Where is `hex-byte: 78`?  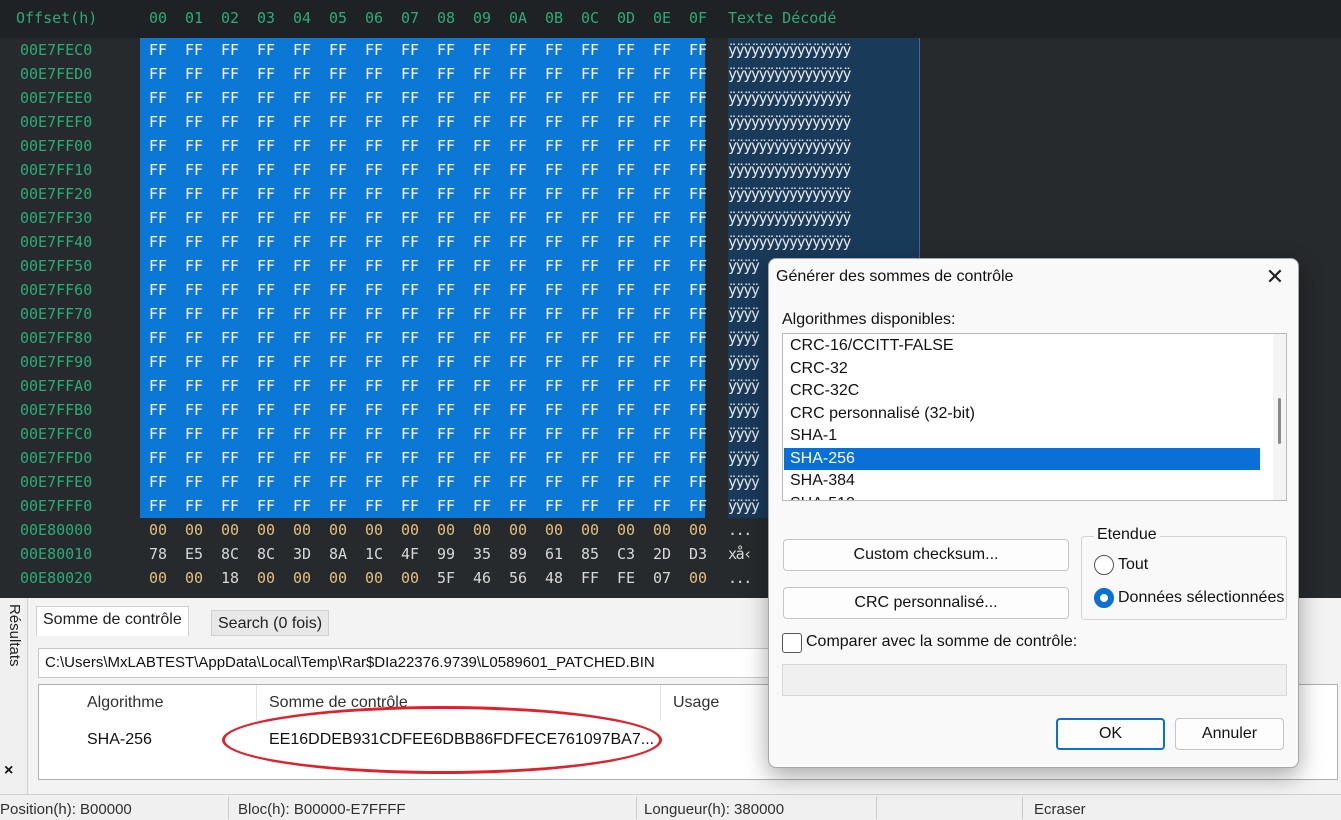 hex-byte: 78 is located at coordinates (158, 554).